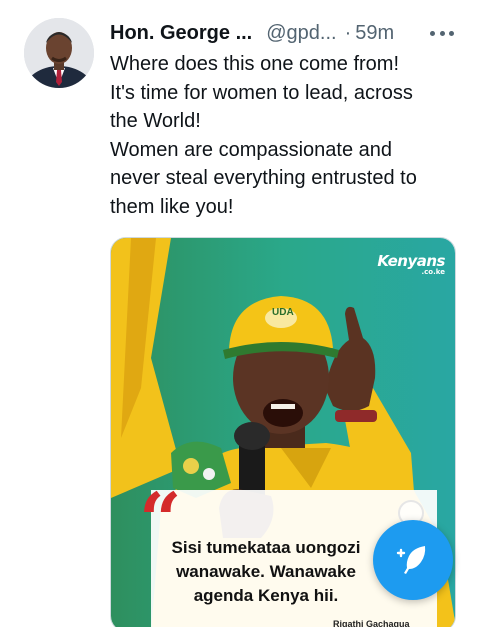  Describe the element at coordinates (263, 178) in the screenshot. I see `tweet-text-line: never steal everything entrusted to` at that location.